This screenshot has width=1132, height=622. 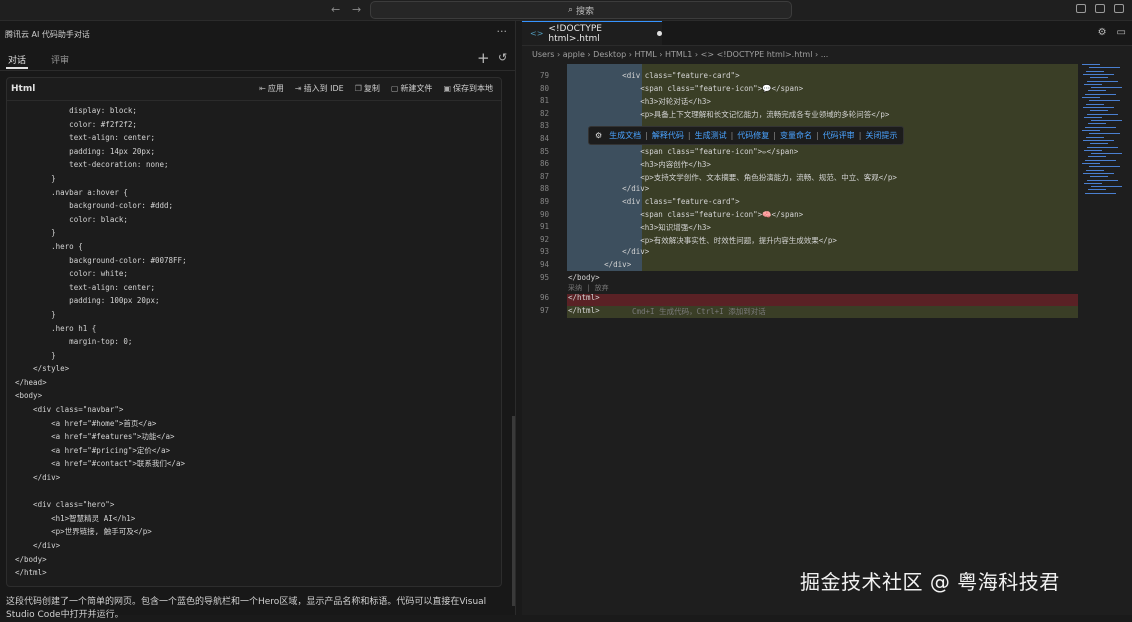 What do you see at coordinates (254, 89) in the screenshot?
I see `code-block-header: Html ⇤ 应用 ⇥ 插入到 IDE ❐ 复制 ▢ 新建文件 ▣ 保存到本地` at bounding box center [254, 89].